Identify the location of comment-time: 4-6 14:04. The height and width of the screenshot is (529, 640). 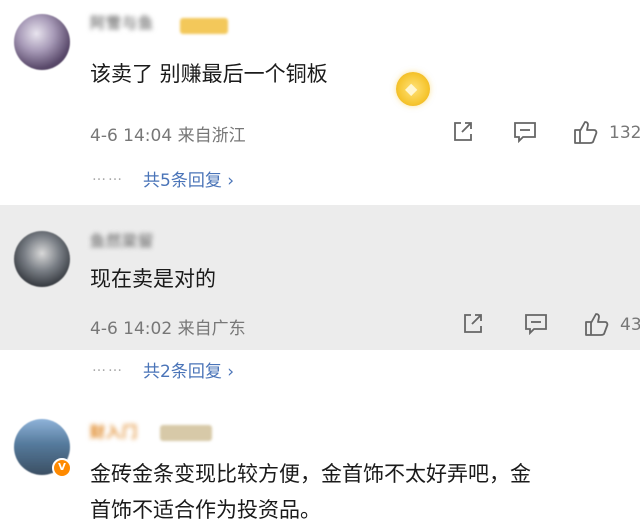
(131, 136).